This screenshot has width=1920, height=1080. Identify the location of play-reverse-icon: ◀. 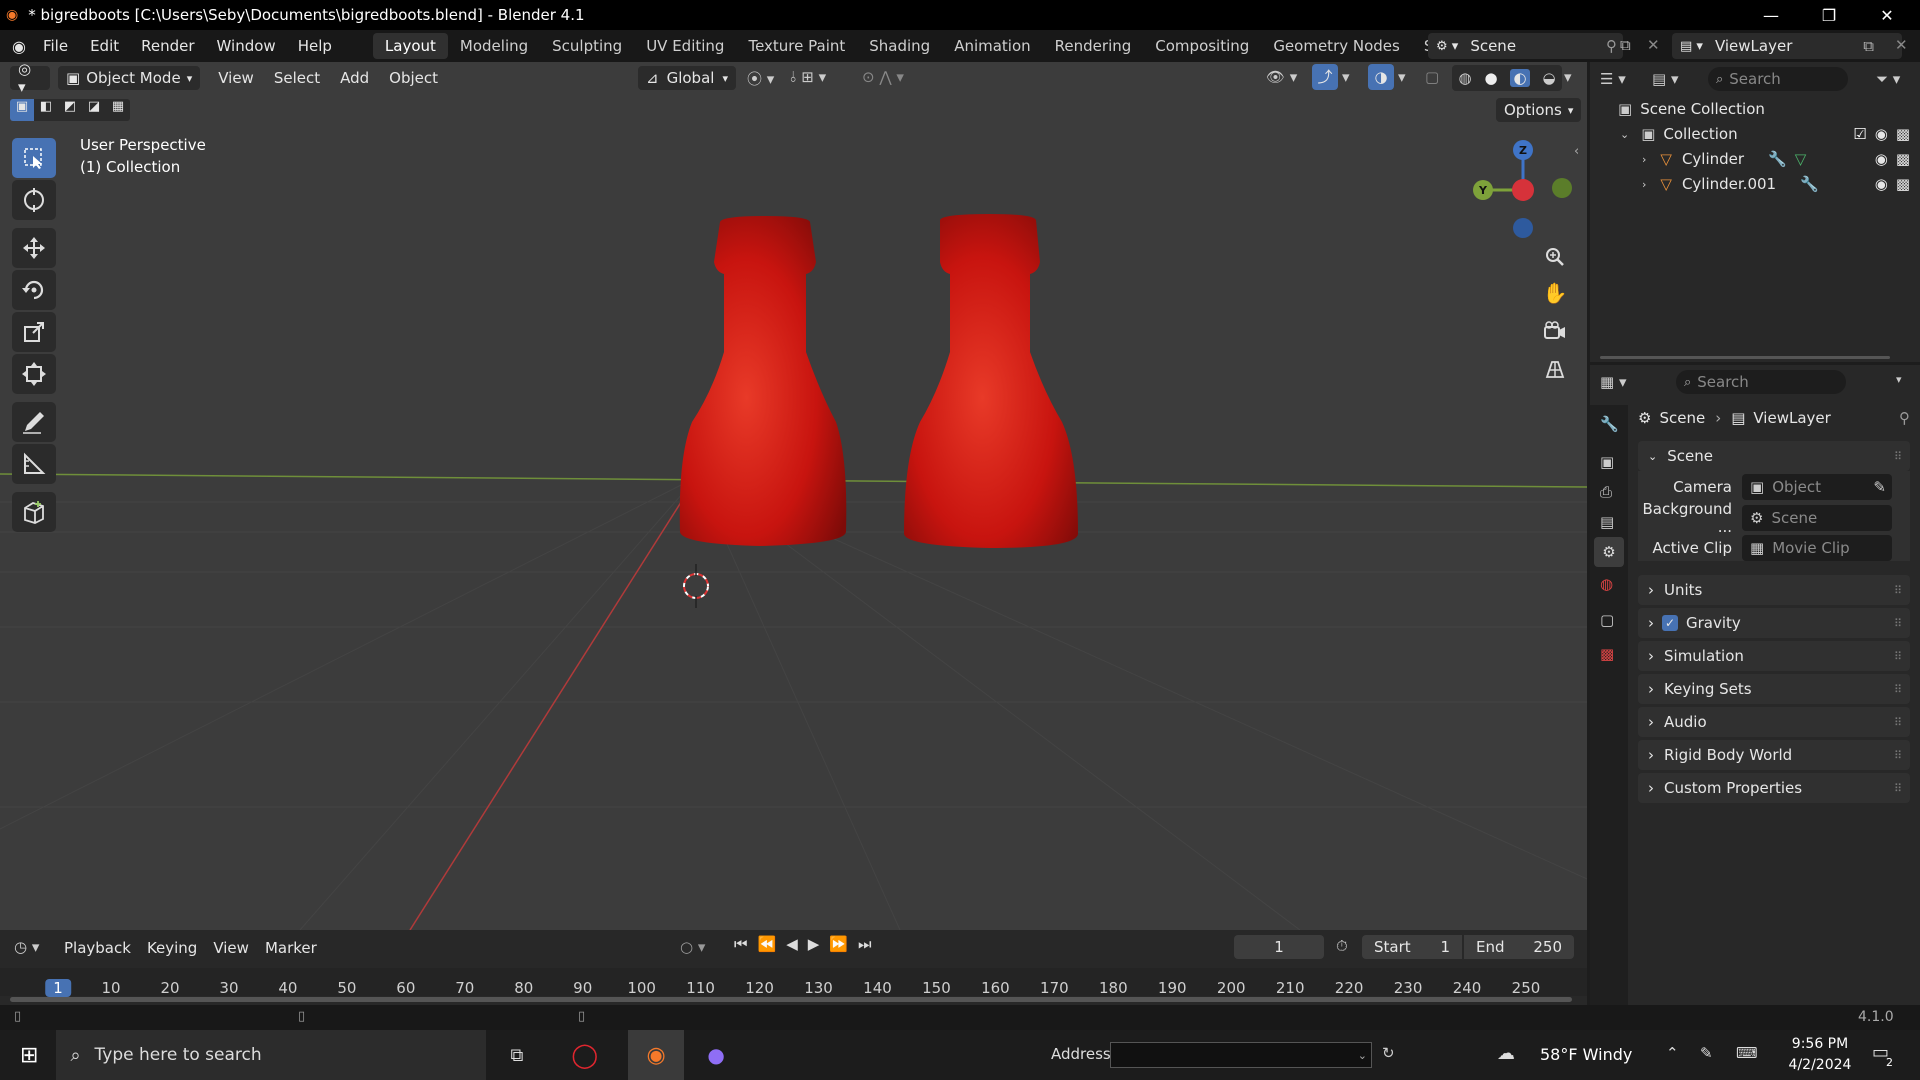
(792, 944).